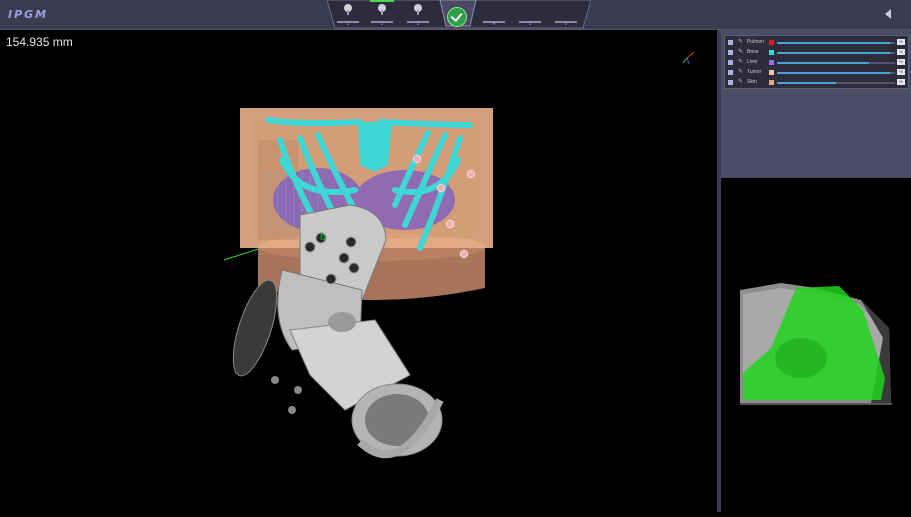 The image size is (911, 517). What do you see at coordinates (530, 24) in the screenshot?
I see `step-label: 5` at bounding box center [530, 24].